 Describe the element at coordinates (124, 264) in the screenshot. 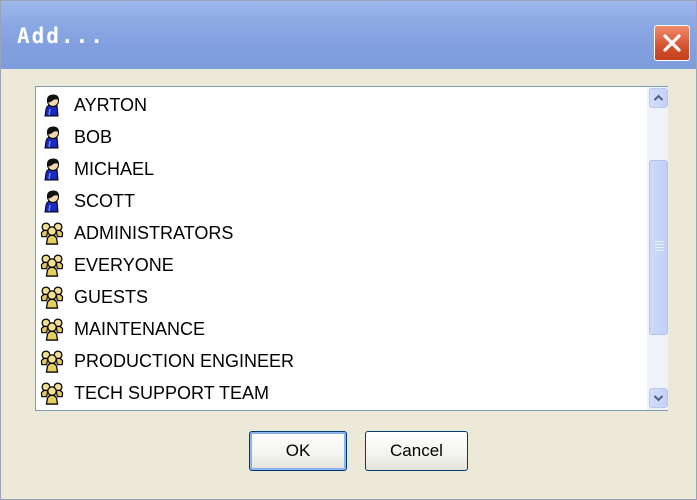

I see `list-item-label: EVERYONE` at that location.